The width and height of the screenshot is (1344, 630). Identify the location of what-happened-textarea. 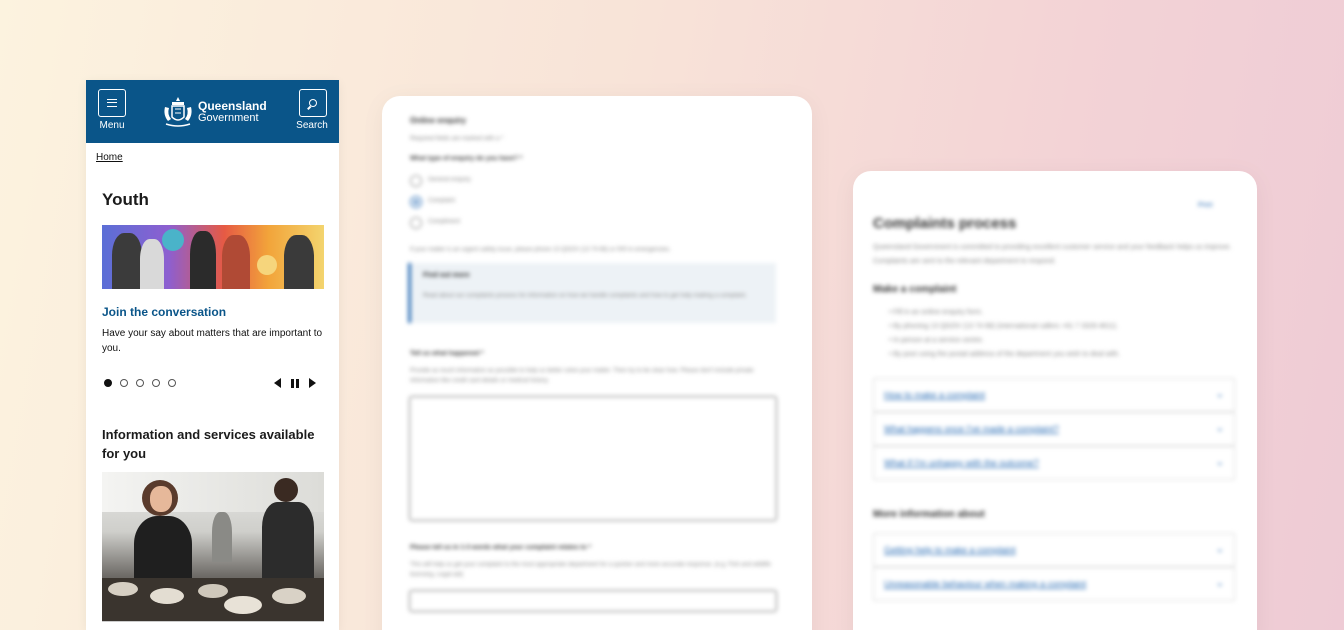
(593, 458).